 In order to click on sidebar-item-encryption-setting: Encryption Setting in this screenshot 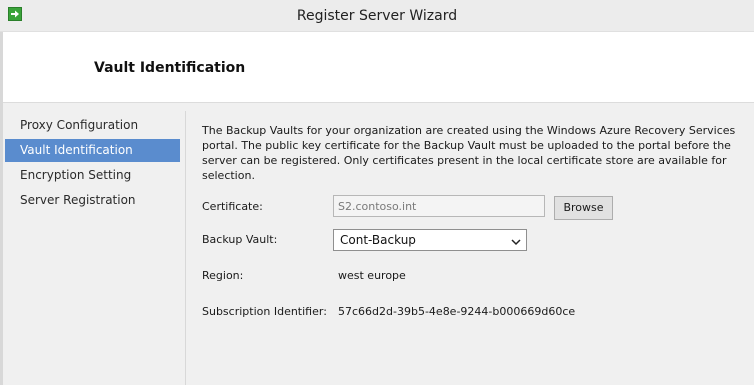, I will do `click(92, 175)`.